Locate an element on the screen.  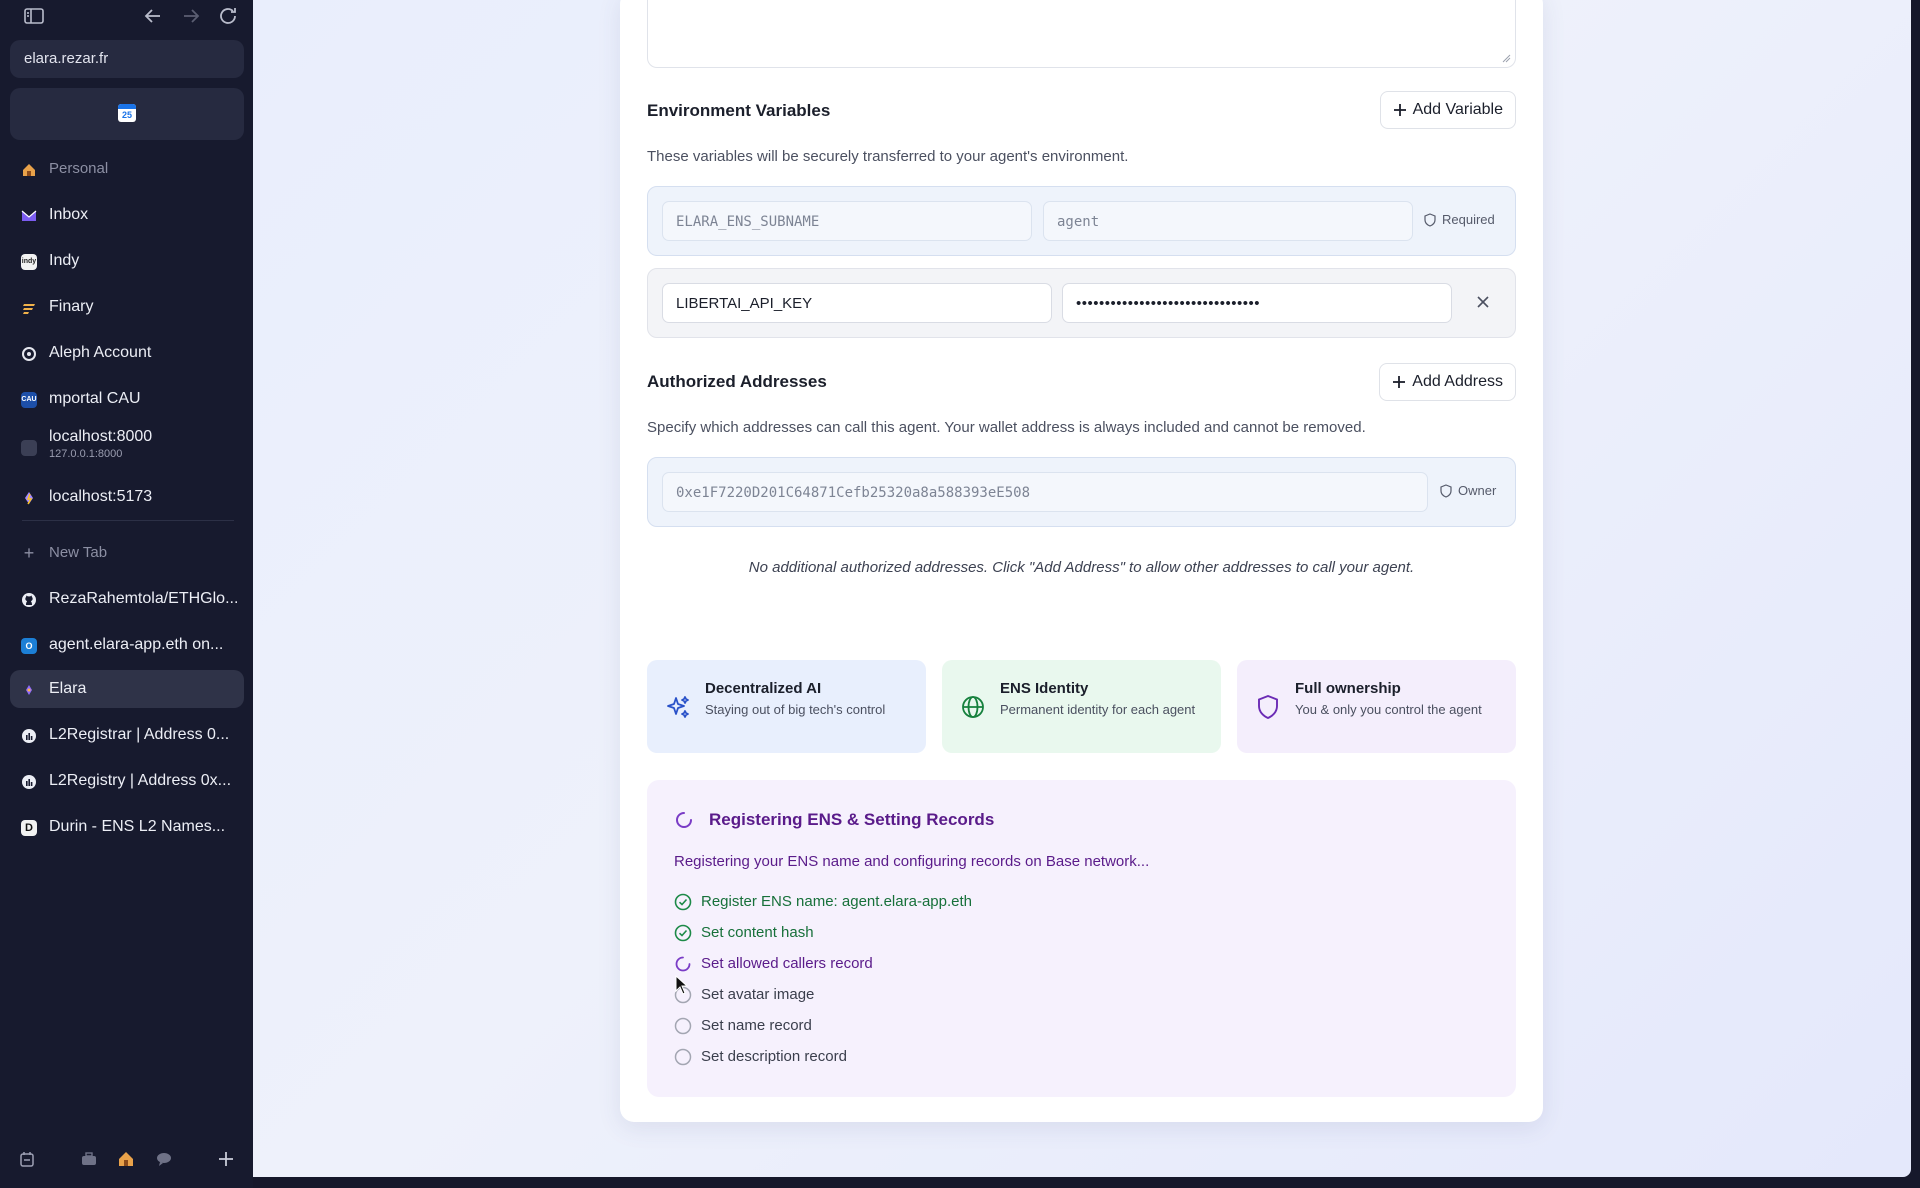
sidebar-item-aleph-account: Aleph Account is located at coordinates (127, 353).